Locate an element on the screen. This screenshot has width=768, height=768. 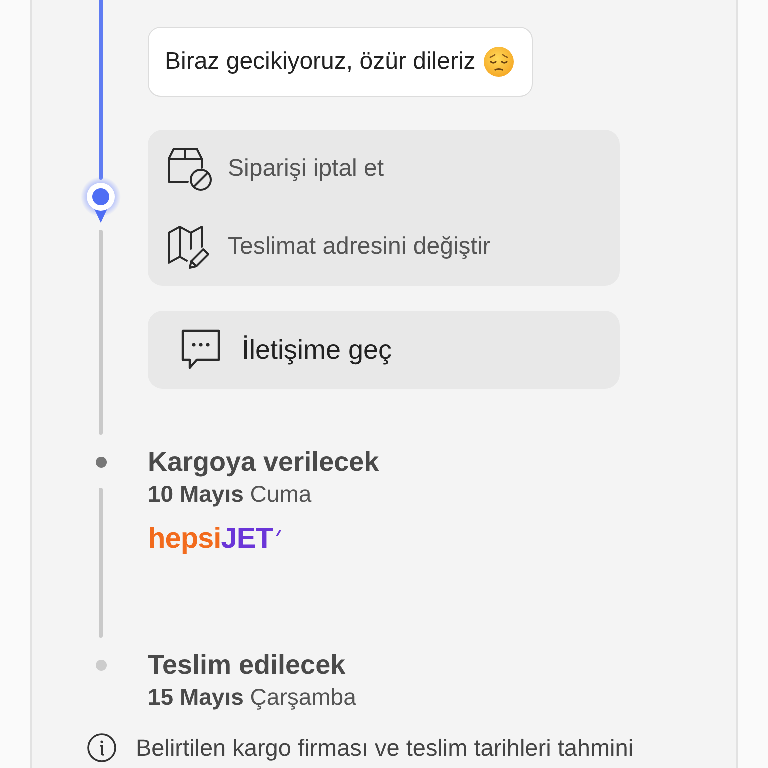
message-text: Biraz gecikiyoruz, özür dileriz is located at coordinates (320, 62).